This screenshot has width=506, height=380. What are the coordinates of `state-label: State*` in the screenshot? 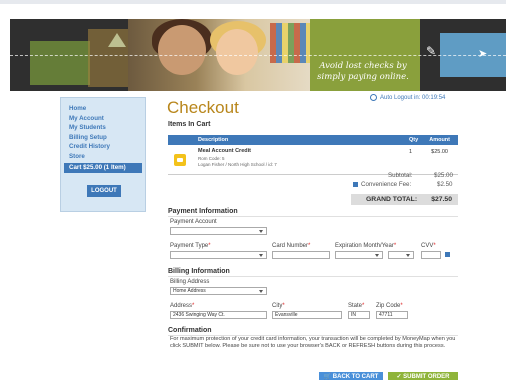 It's located at (356, 306).